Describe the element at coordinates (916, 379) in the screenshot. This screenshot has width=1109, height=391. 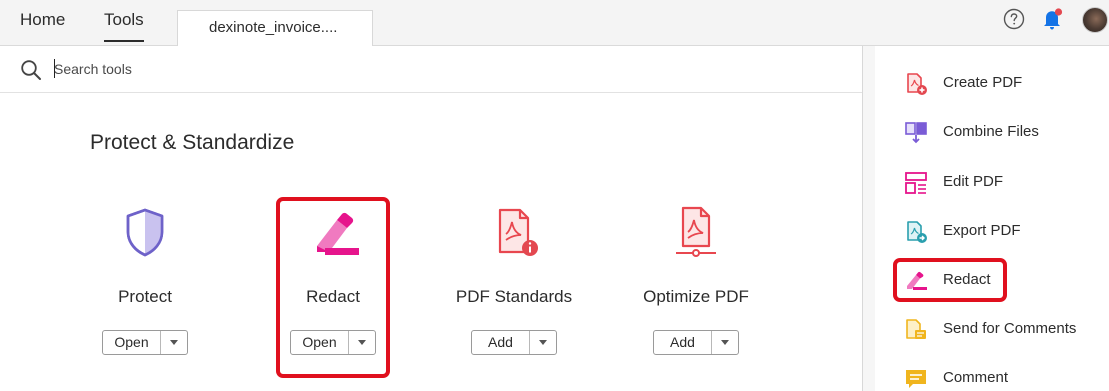
I see `comment-icon` at that location.